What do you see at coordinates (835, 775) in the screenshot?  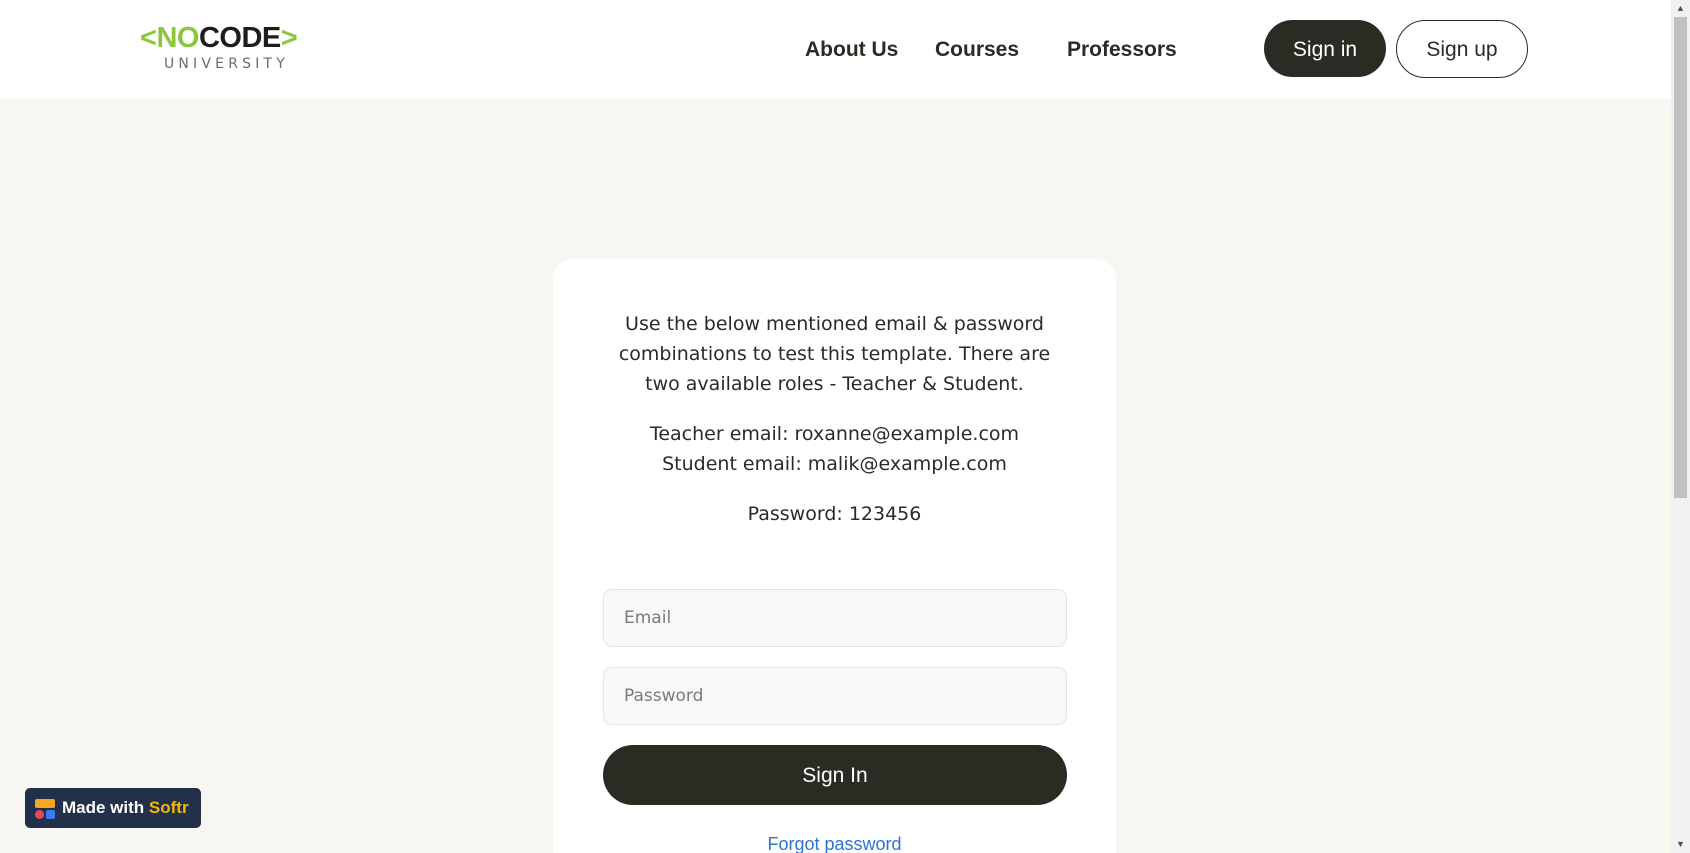 I see `sign-in-submit-button: Sign In` at bounding box center [835, 775].